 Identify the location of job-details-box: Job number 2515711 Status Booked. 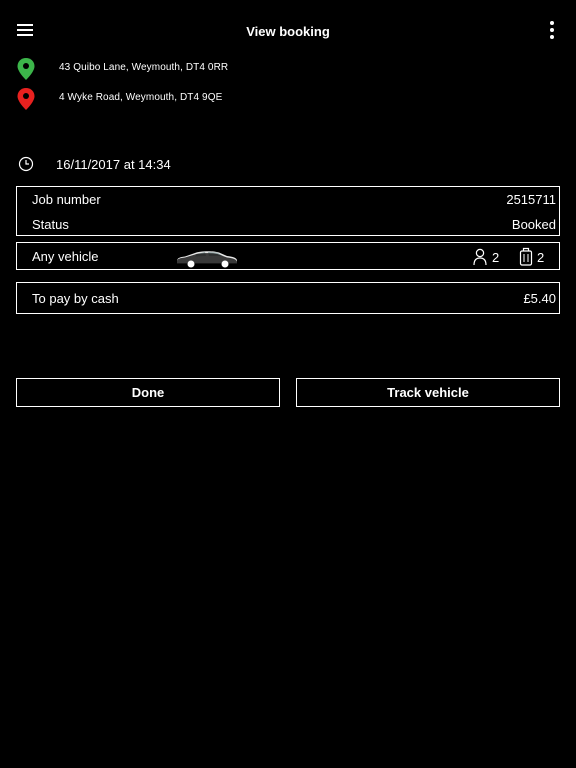
(288, 211).